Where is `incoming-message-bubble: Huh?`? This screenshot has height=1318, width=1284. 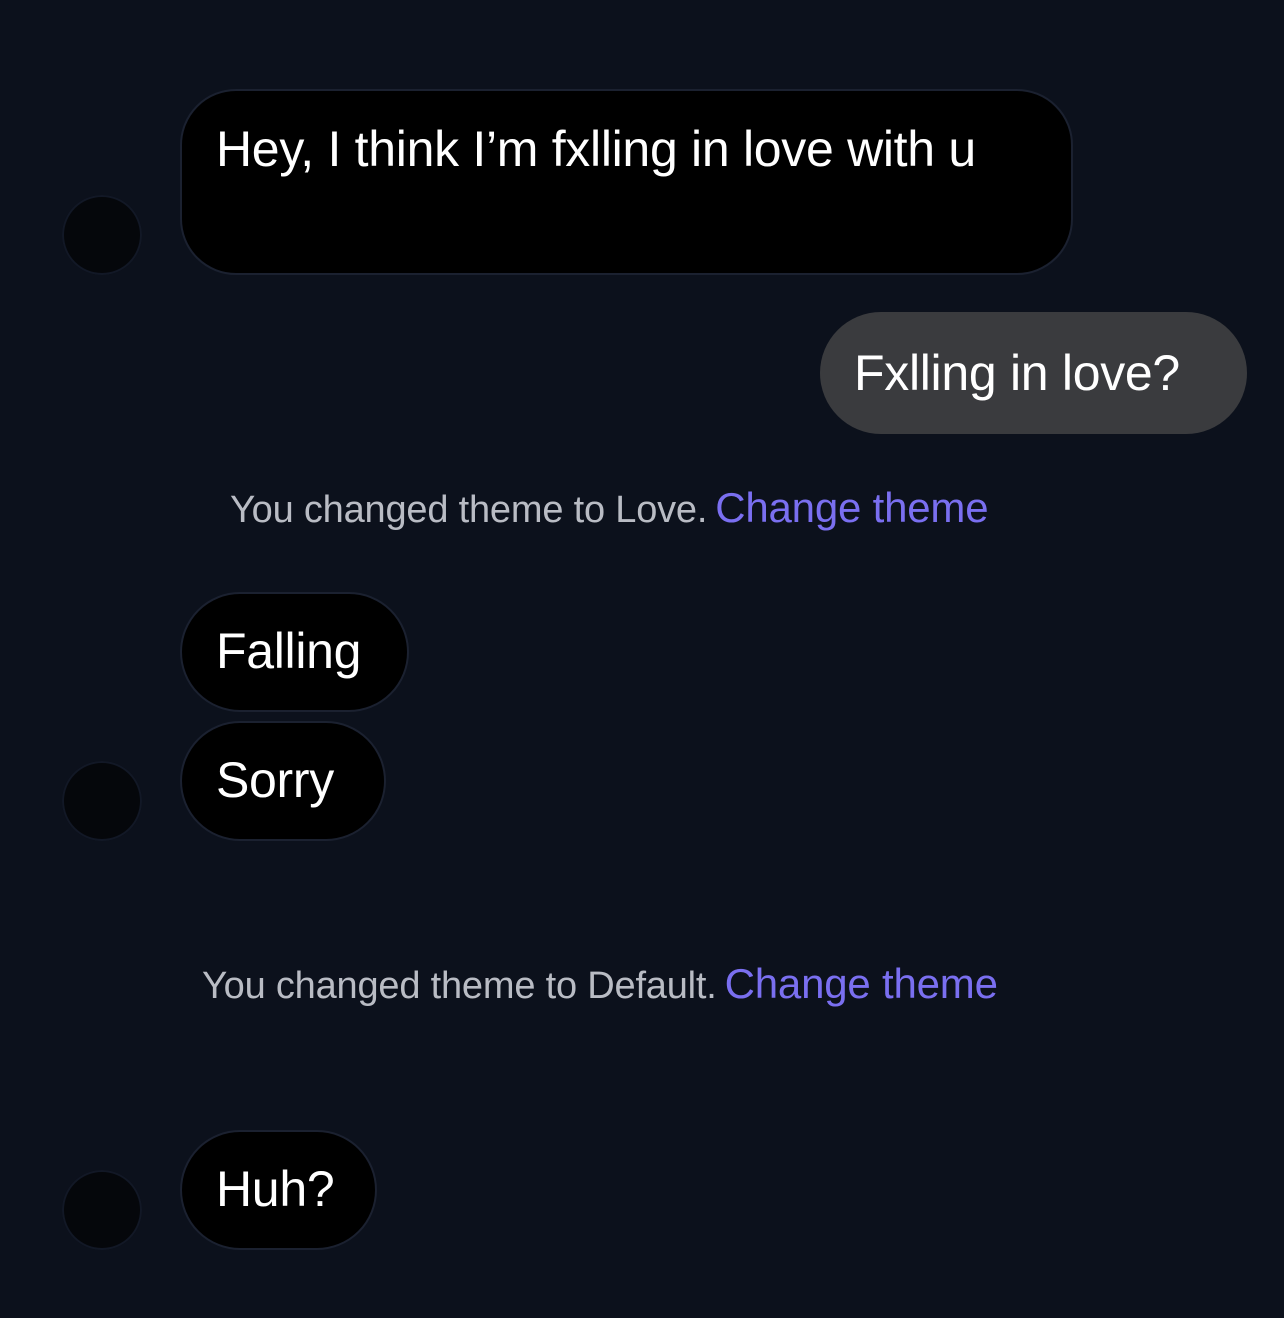
incoming-message-bubble: Huh? is located at coordinates (278, 1190).